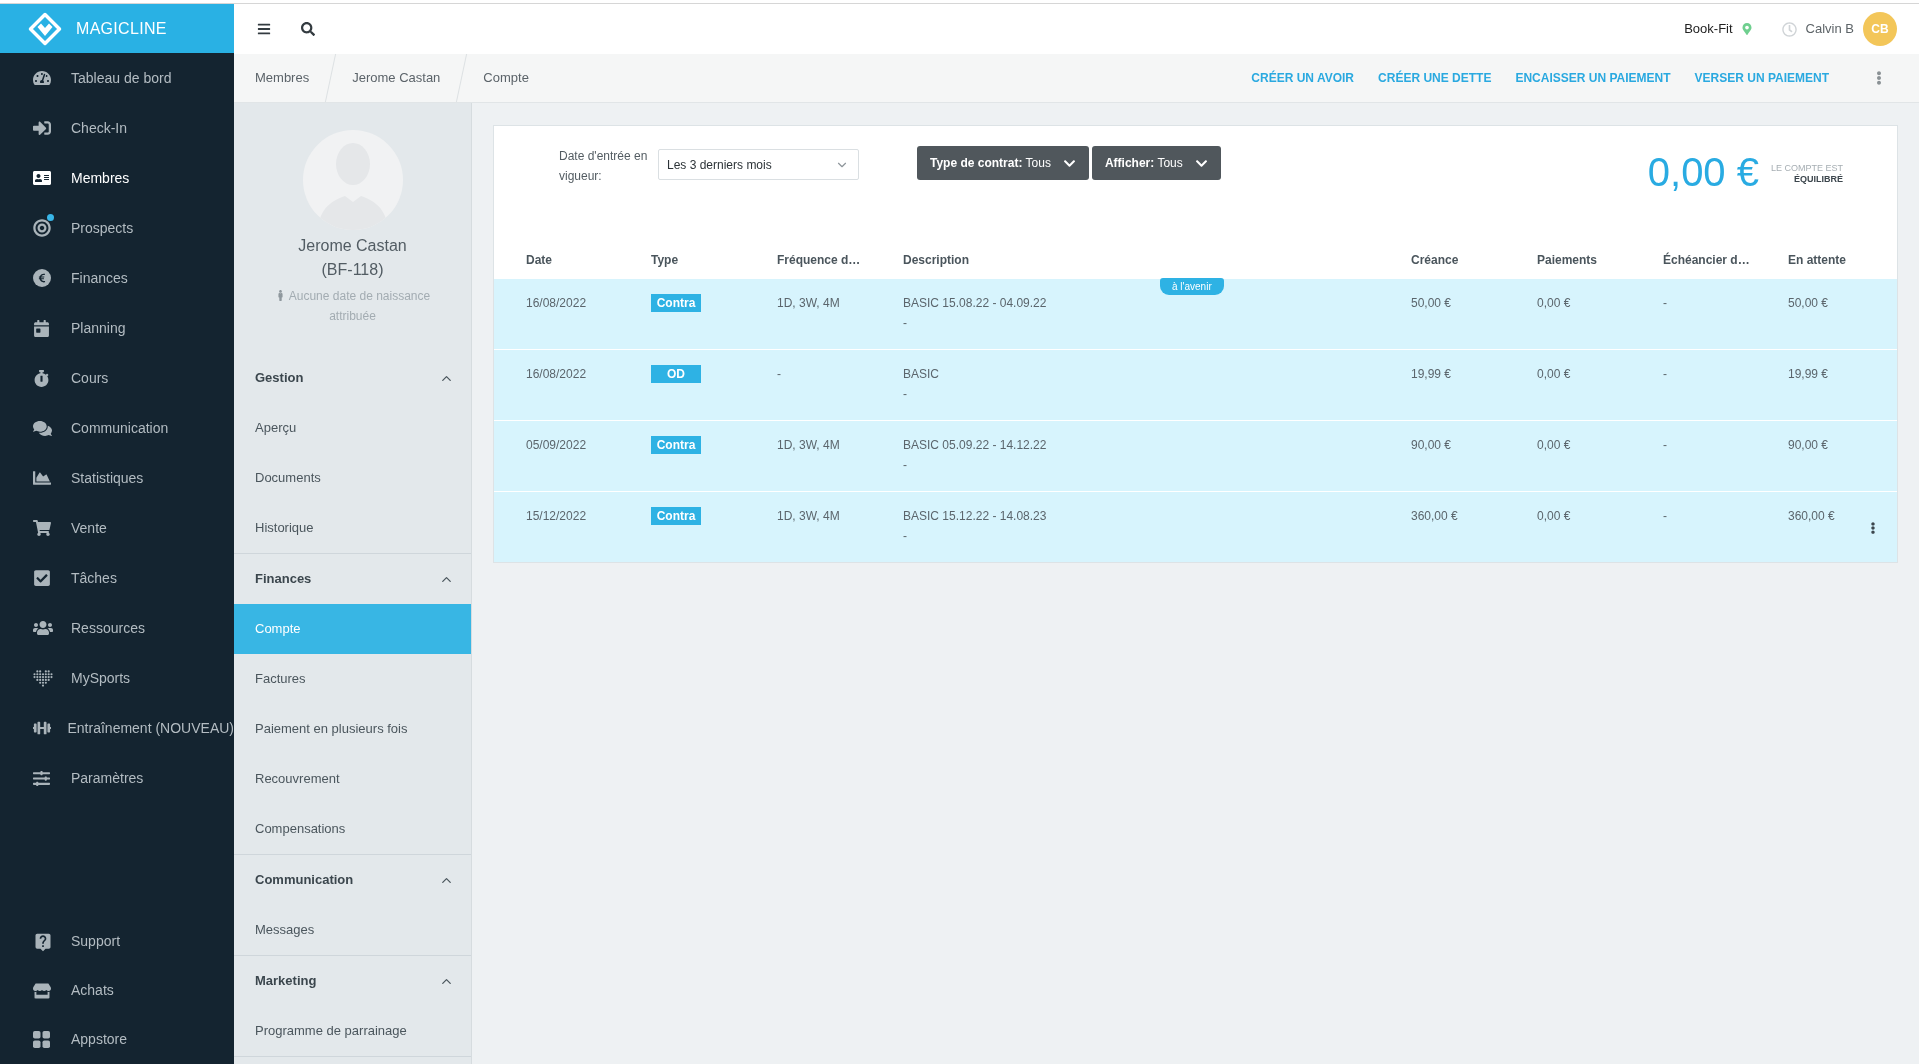  I want to click on section-header: Marketing, so click(352, 981).